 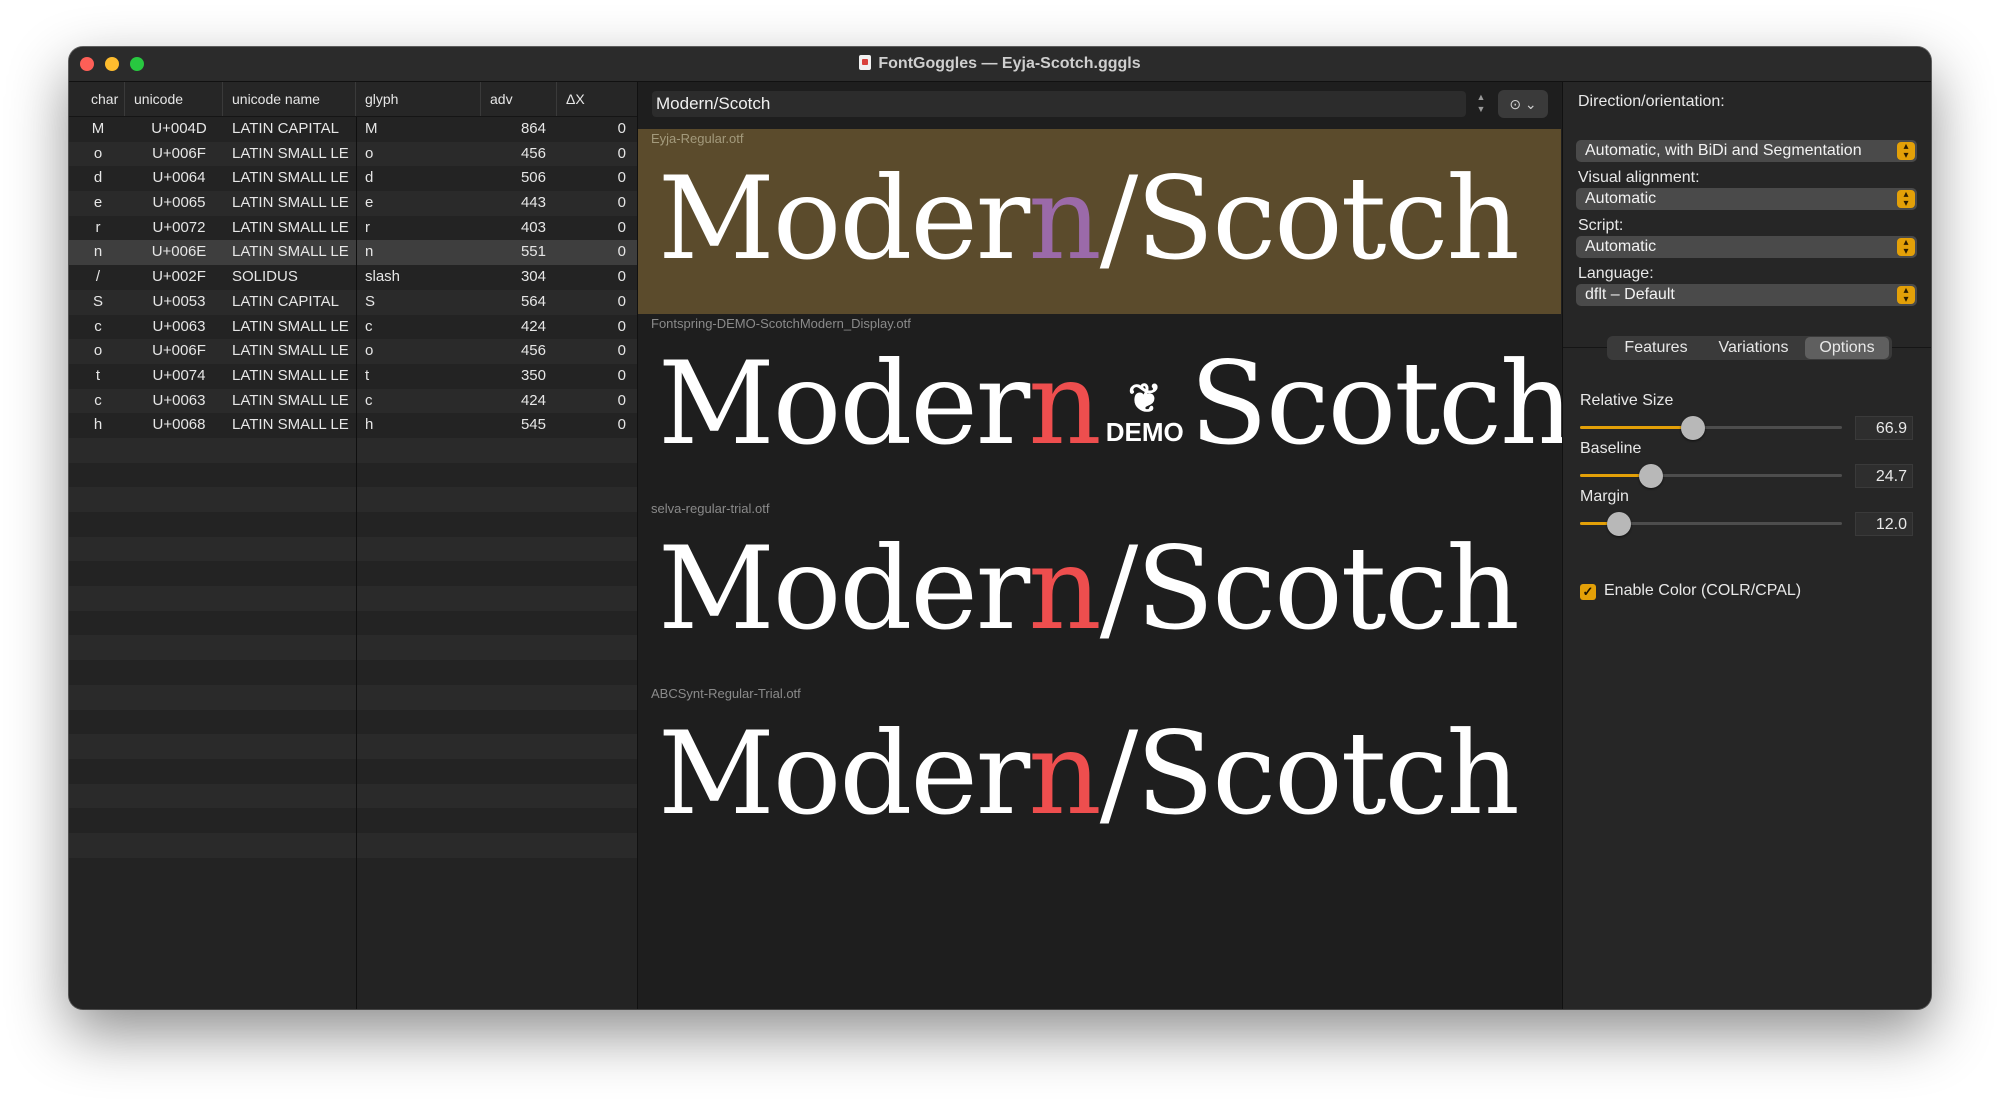 I want to click on font-preview-row: Eyja-Regular.otf Modern/Scotch, so click(x=1099, y=221).